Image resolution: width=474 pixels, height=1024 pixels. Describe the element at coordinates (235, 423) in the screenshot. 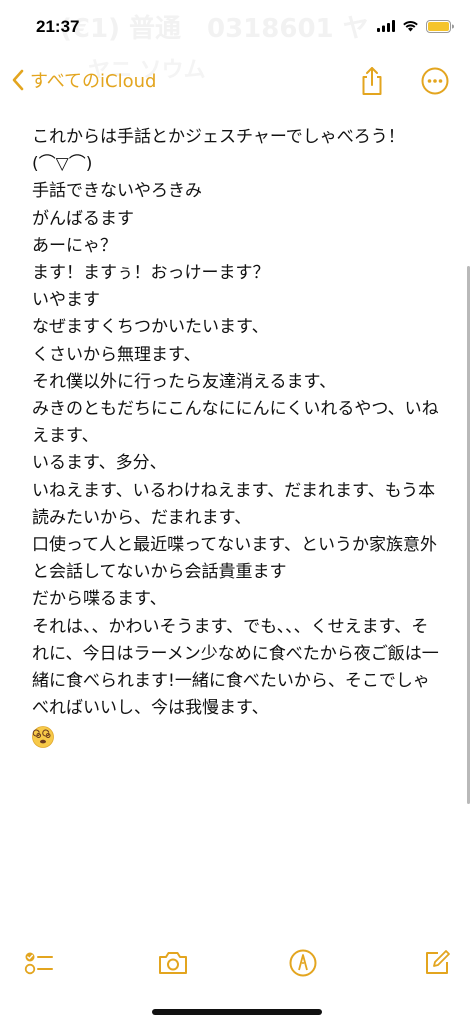

I see `note-line: みきのともだちにこんなににんにくいれるやつ、いねえます、` at that location.